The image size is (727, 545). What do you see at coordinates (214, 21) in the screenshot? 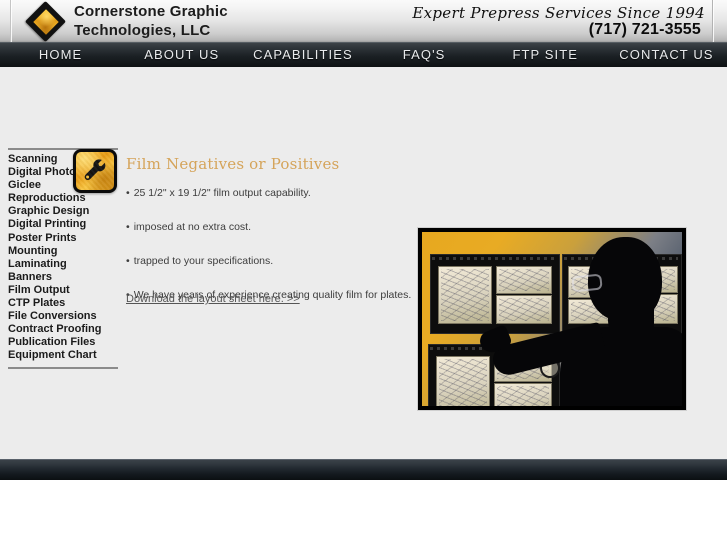
I see `brand-name: Cornerstone Graphic Technologies, LLC` at bounding box center [214, 21].